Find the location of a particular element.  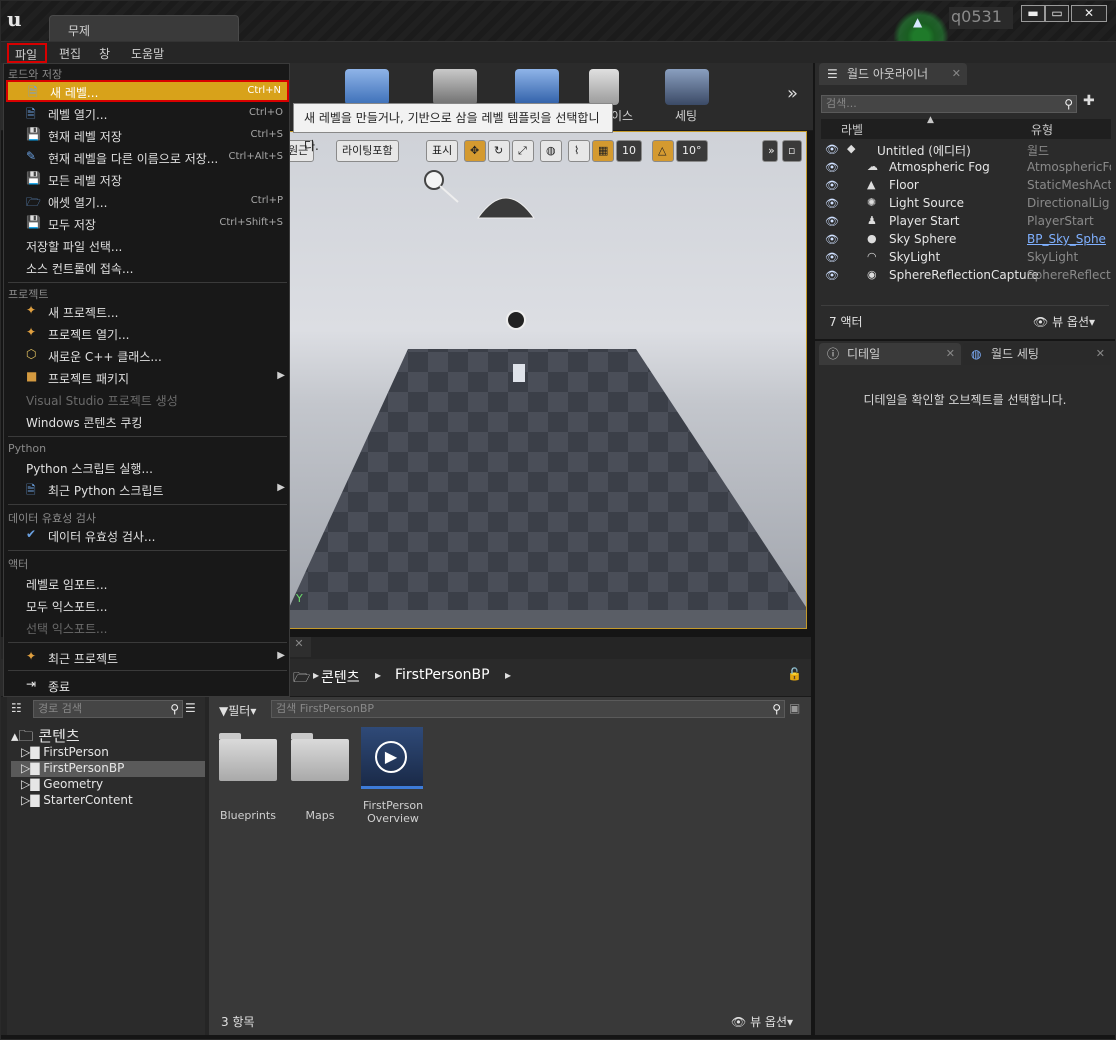

grid-snap-value: 10 is located at coordinates (629, 151).